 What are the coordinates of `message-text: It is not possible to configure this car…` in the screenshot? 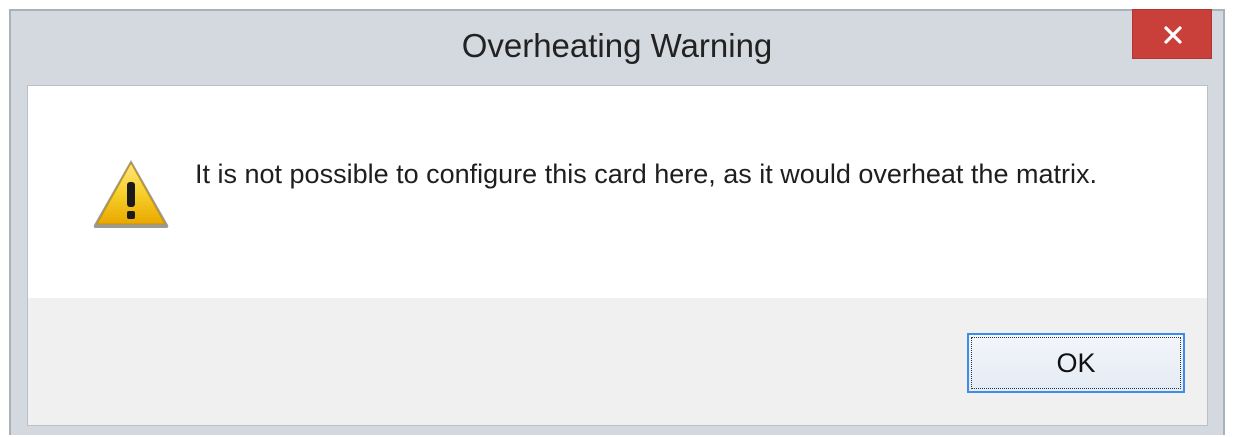 It's located at (646, 174).